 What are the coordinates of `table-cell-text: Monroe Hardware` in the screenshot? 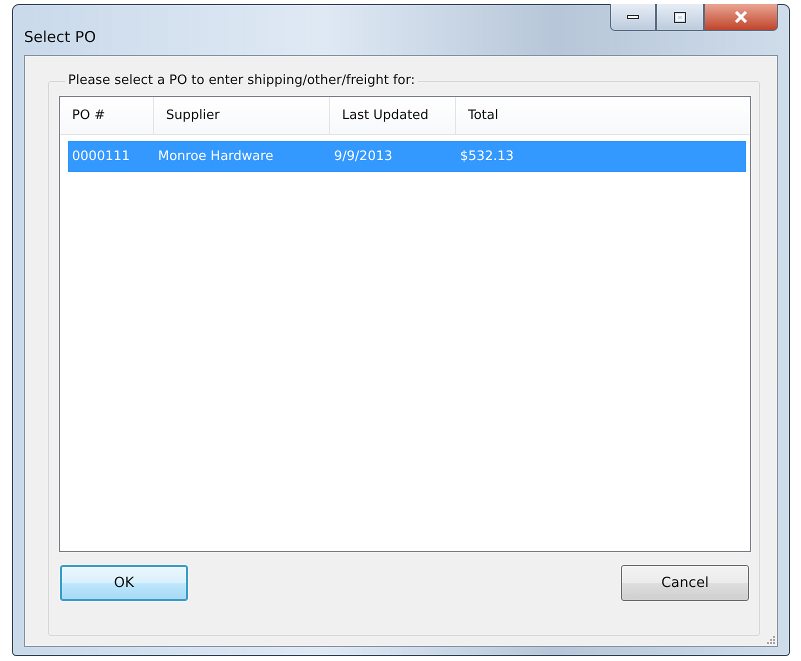 It's located at (215, 157).